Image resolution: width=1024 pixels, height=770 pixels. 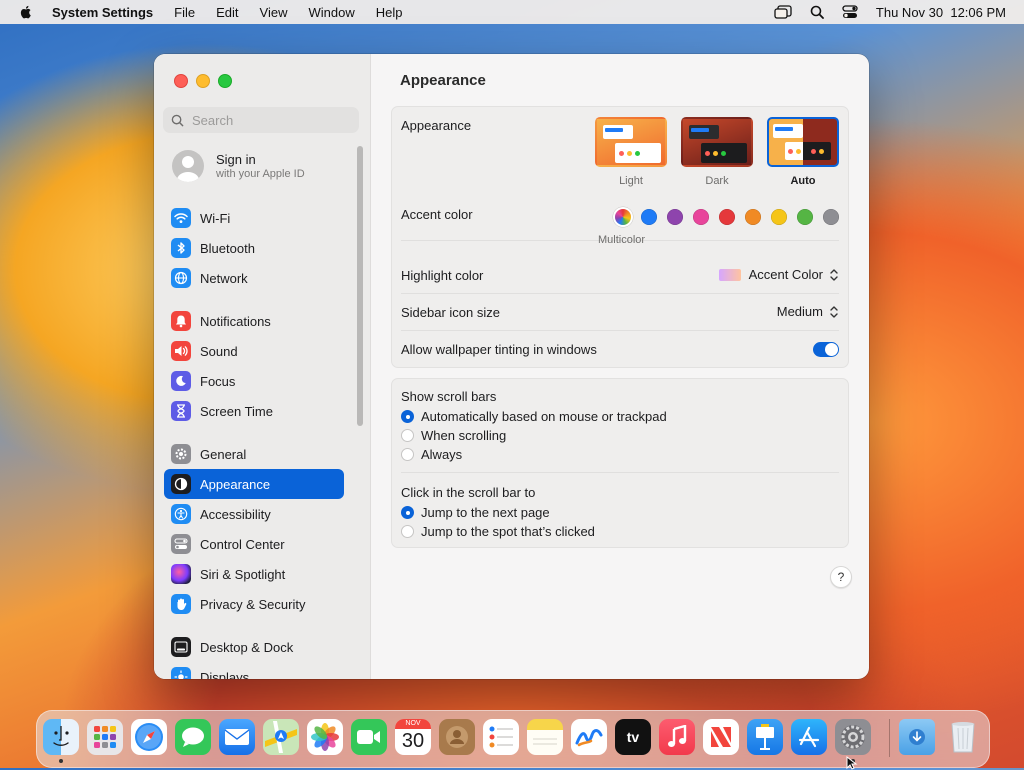 What do you see at coordinates (501, 737) in the screenshot?
I see `reminders-icon` at bounding box center [501, 737].